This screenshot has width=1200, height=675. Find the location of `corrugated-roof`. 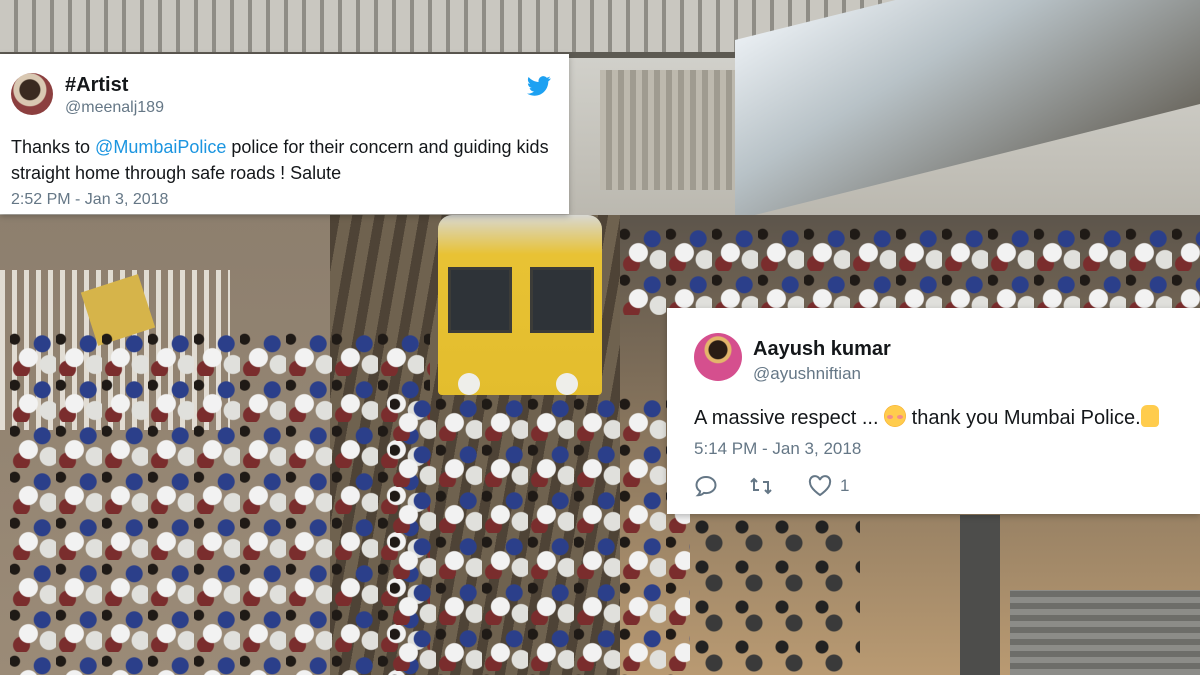

corrugated-roof is located at coordinates (1105, 632).